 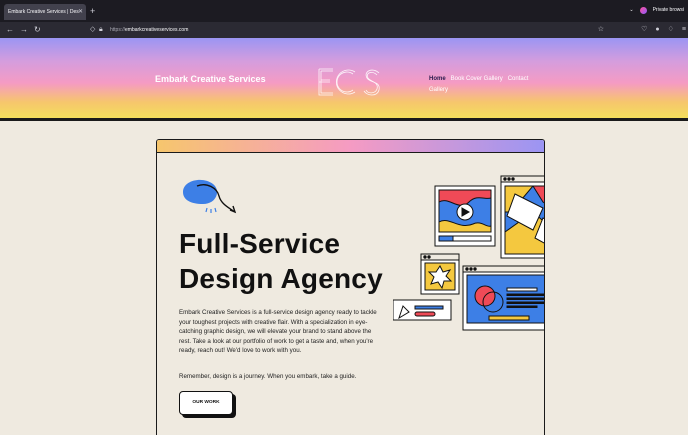 What do you see at coordinates (657, 30) in the screenshot?
I see `account-icon: ●` at bounding box center [657, 30].